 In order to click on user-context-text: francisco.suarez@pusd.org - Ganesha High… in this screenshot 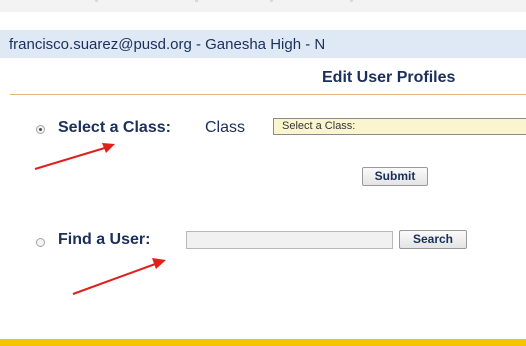, I will do `click(167, 44)`.